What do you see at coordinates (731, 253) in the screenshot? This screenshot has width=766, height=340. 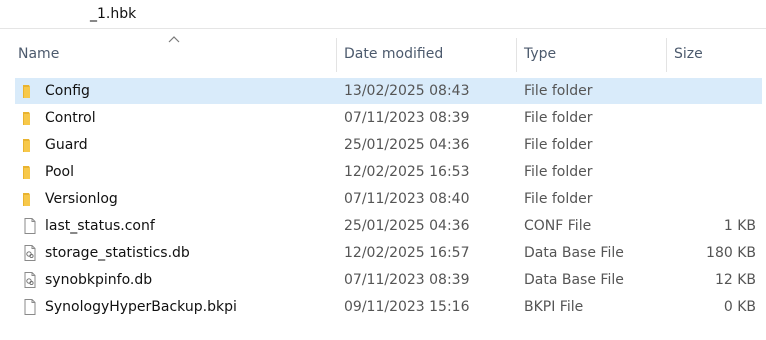 I see `file-size: 180 KB` at bounding box center [731, 253].